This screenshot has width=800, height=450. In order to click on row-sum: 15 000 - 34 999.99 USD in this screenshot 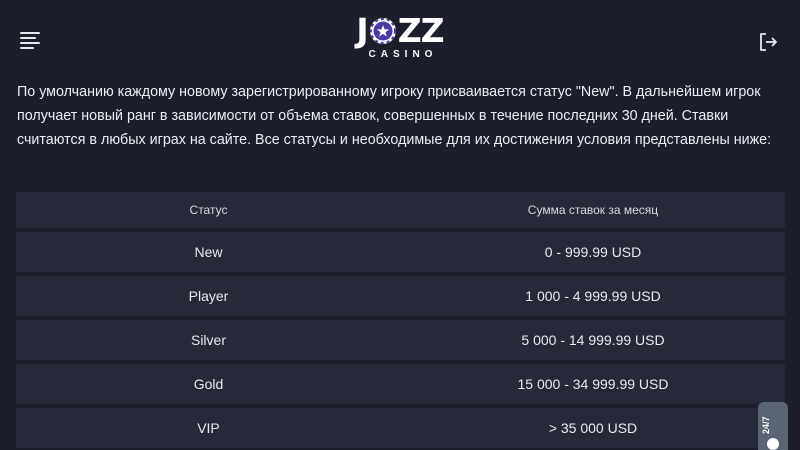, I will do `click(593, 384)`.